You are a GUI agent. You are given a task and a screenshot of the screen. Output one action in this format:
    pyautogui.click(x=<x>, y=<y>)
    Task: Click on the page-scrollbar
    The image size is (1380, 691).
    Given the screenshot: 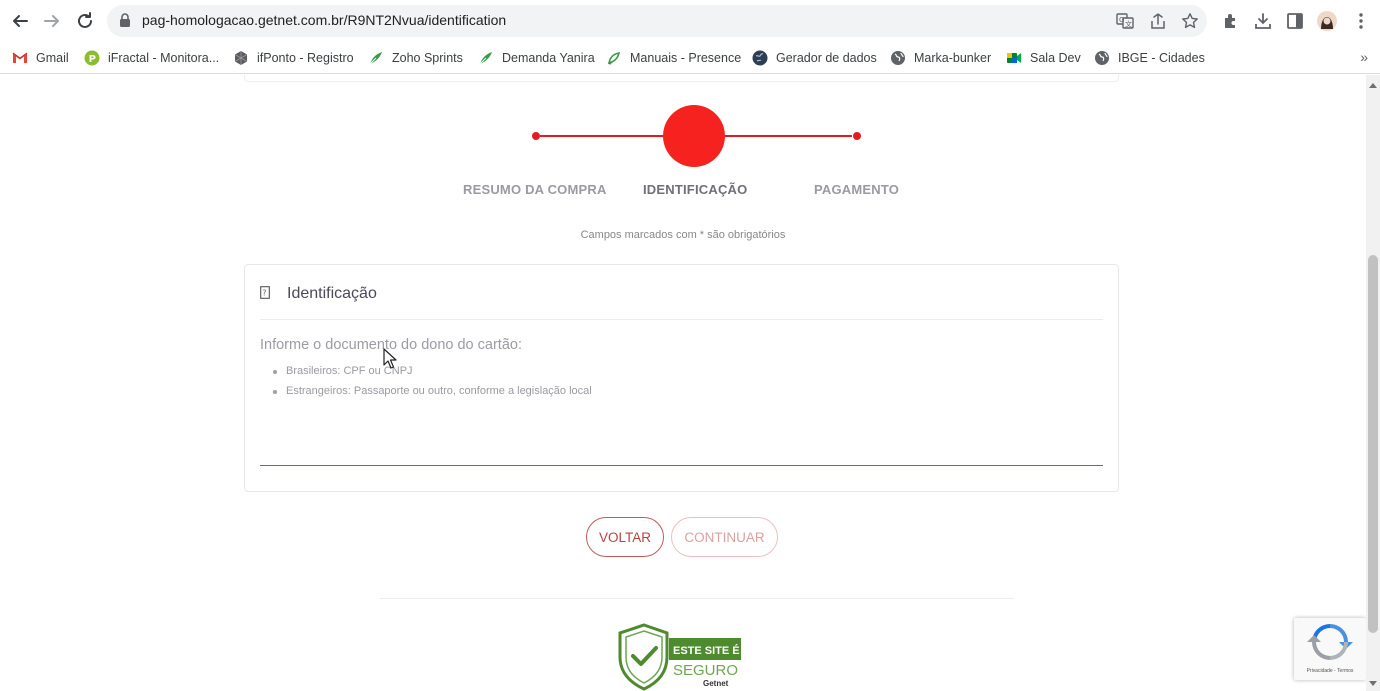 What is the action you would take?
    pyautogui.click(x=1373, y=383)
    